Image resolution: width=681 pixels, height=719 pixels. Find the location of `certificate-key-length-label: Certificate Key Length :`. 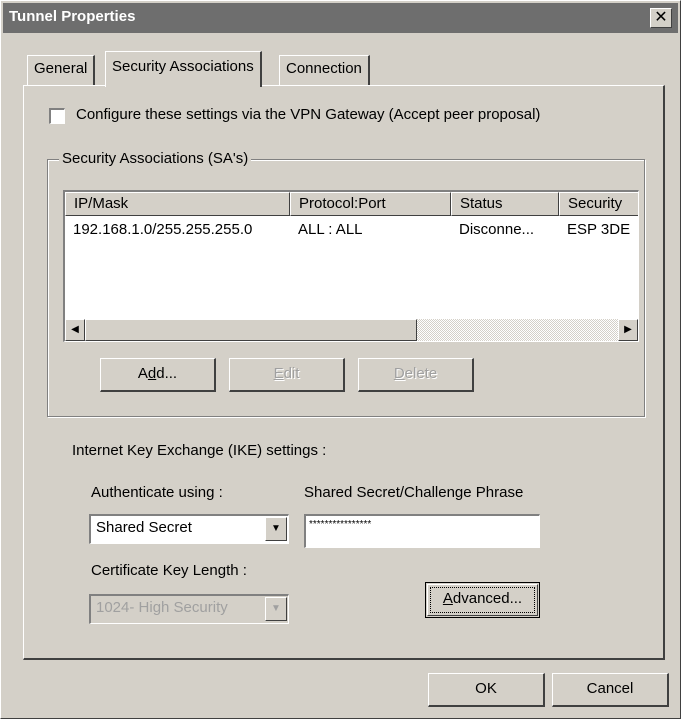

certificate-key-length-label: Certificate Key Length : is located at coordinates (169, 570).